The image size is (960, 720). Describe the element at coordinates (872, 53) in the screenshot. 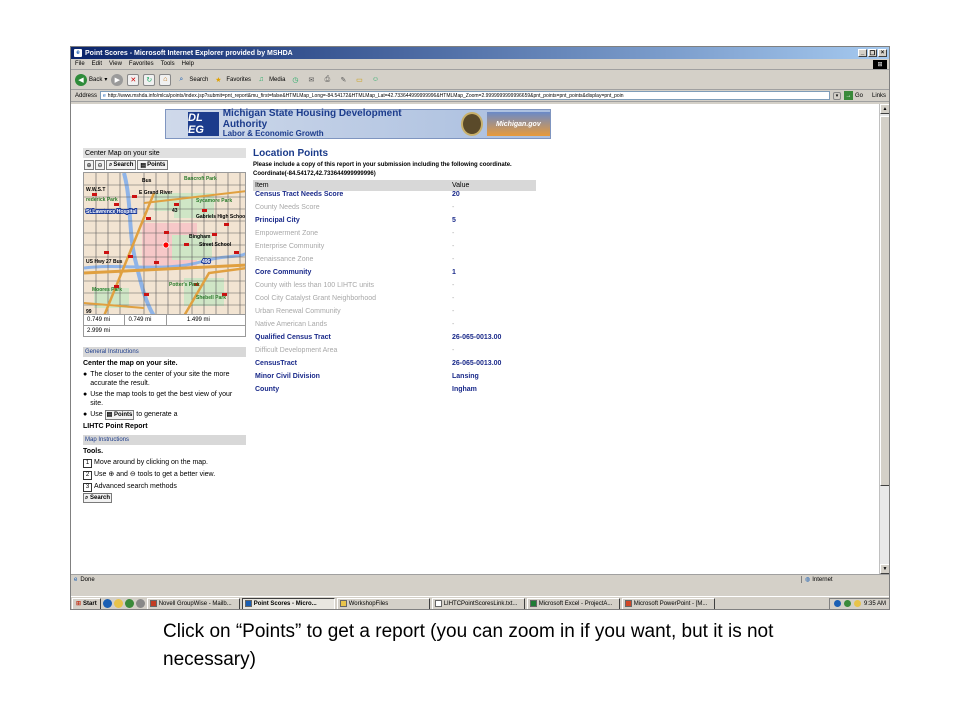

I see `restore-button: ❐` at that location.